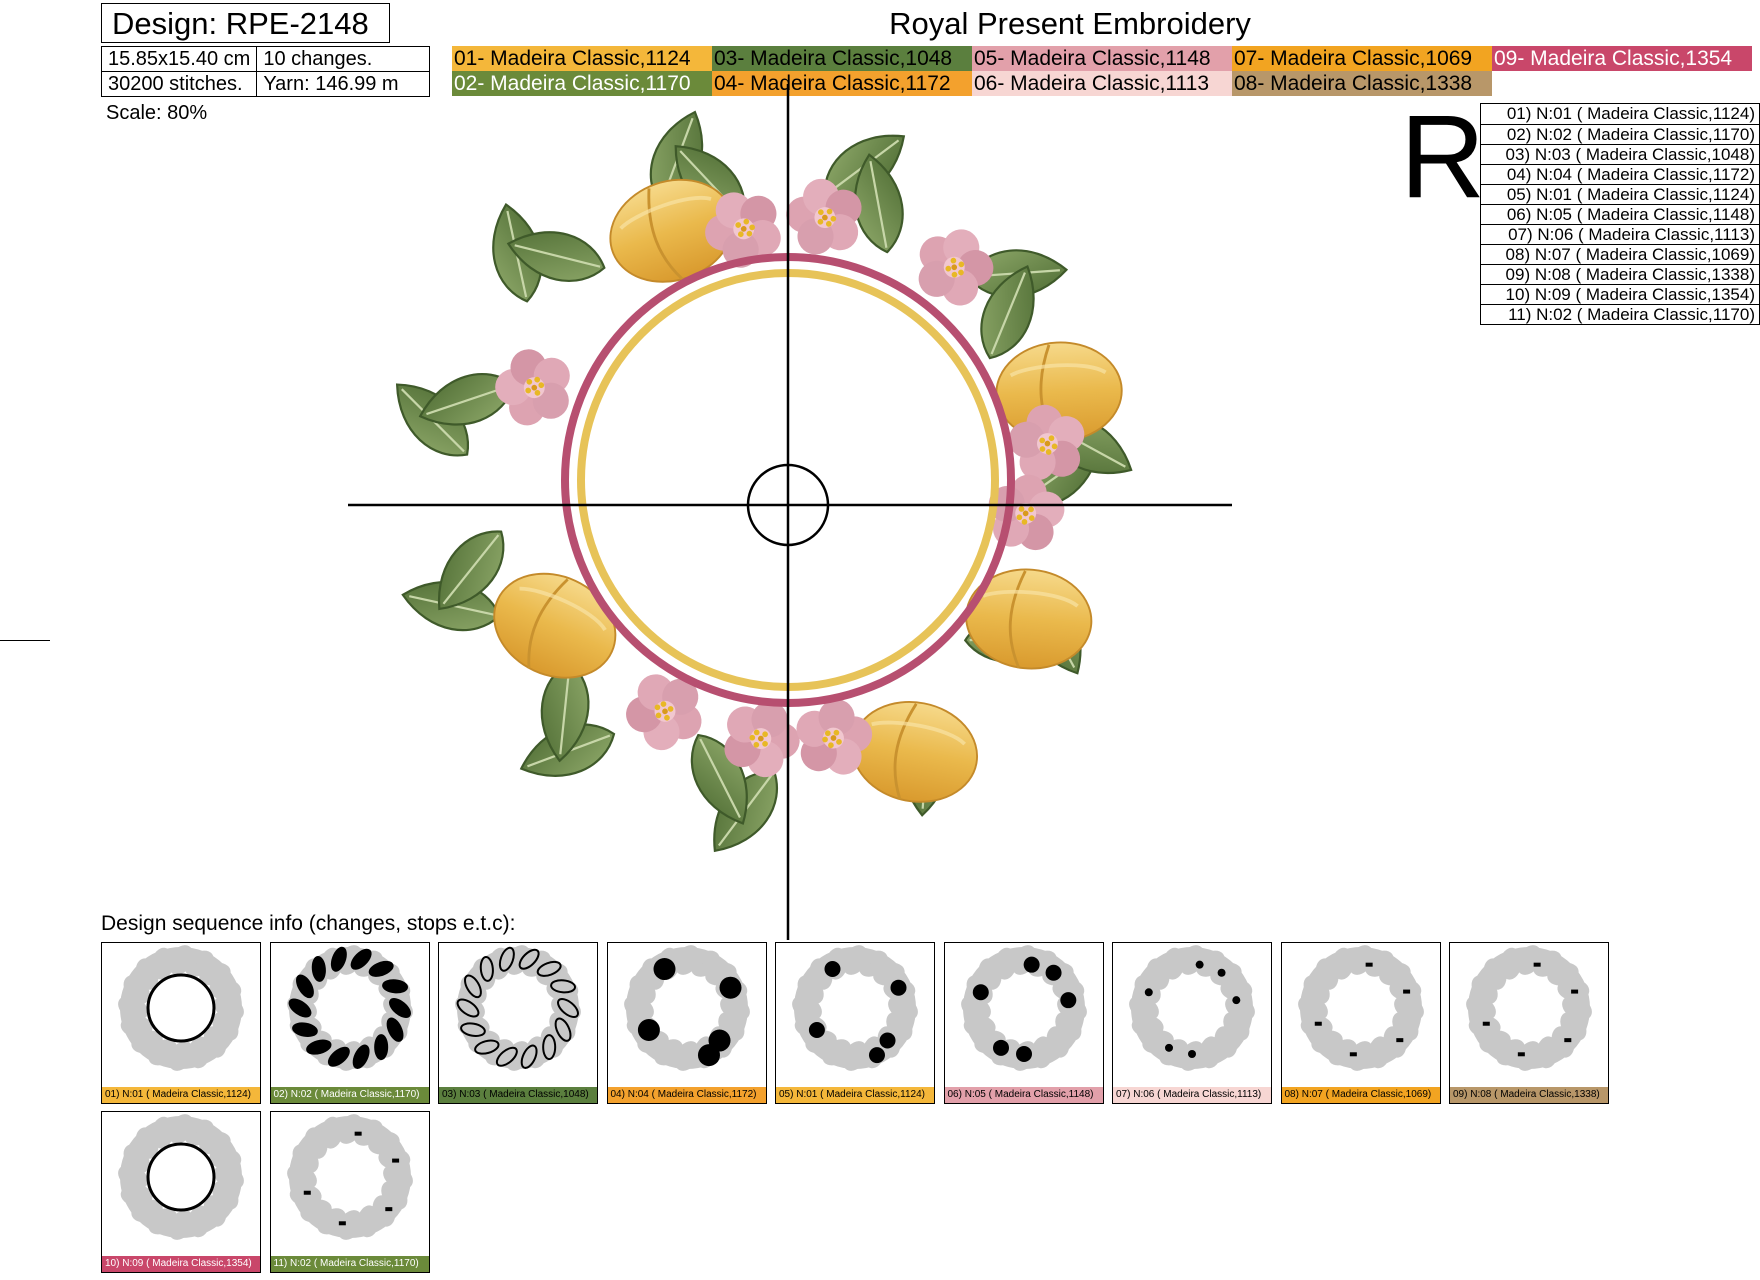 The width and height of the screenshot is (1760, 1280). I want to click on sequence-list-item: 05) N:01 ( Madeira Classic,1124), so click(1620, 194).